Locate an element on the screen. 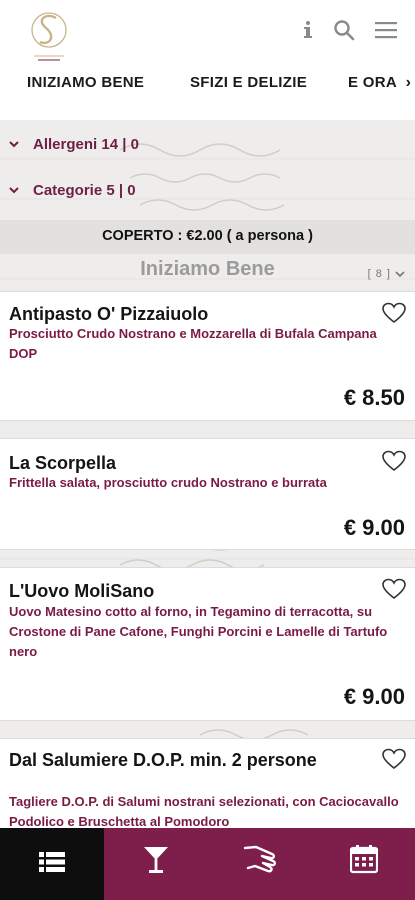 This screenshot has width=415, height=900. hamburger-menu-icon is located at coordinates (386, 30).